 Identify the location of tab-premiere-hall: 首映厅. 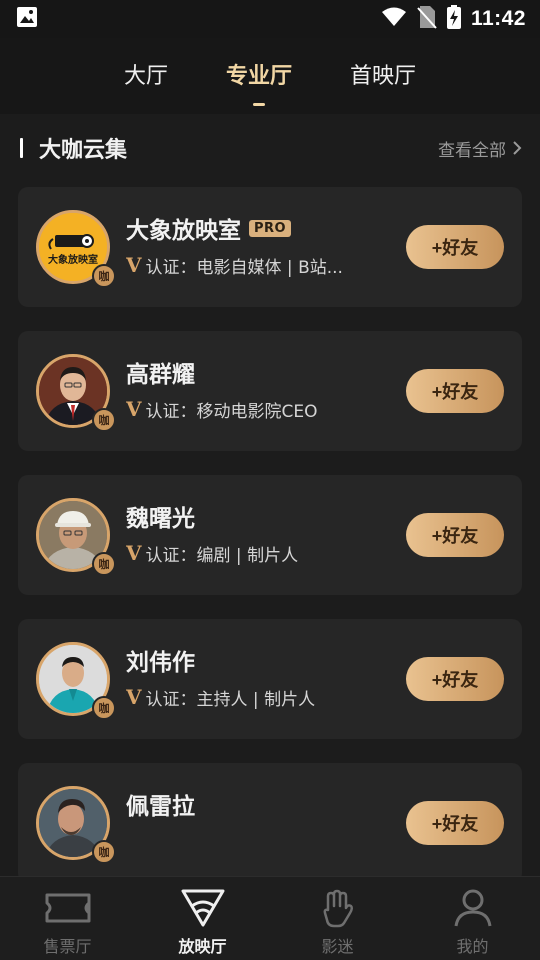
(383, 76).